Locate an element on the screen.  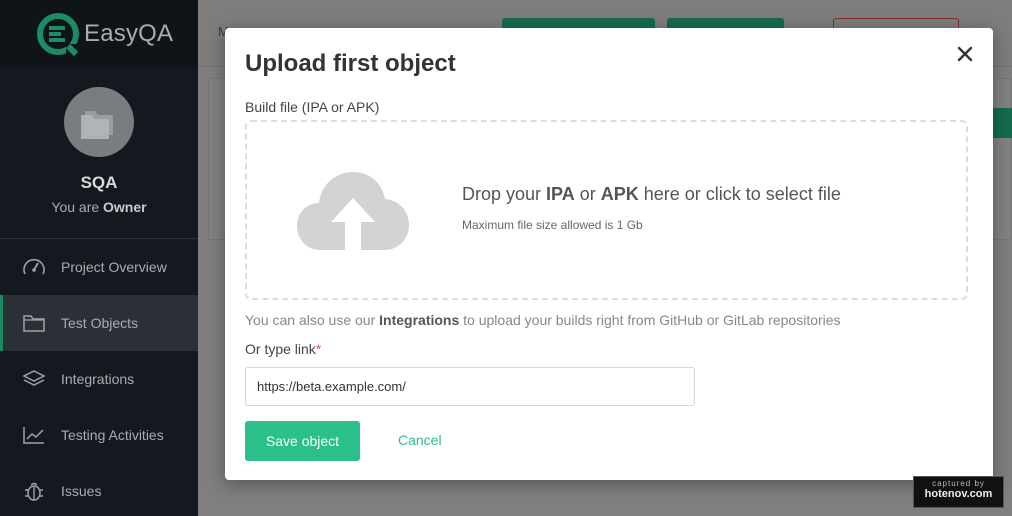
drop-text-ipa: IPA is located at coordinates (560, 194).